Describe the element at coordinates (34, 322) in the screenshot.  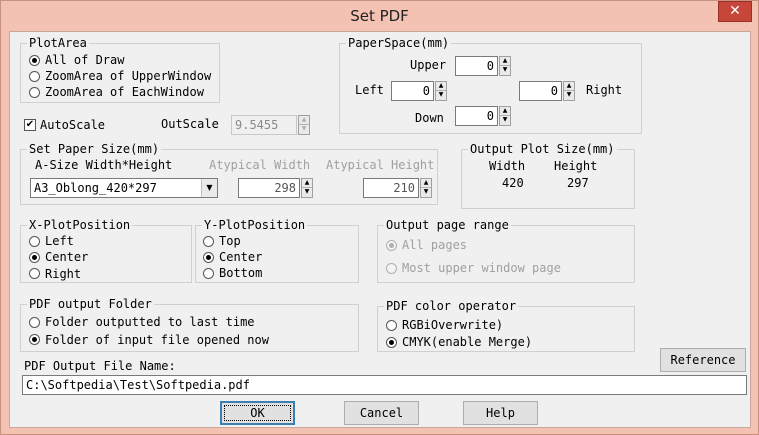
I see `folder-last-time-radio` at that location.